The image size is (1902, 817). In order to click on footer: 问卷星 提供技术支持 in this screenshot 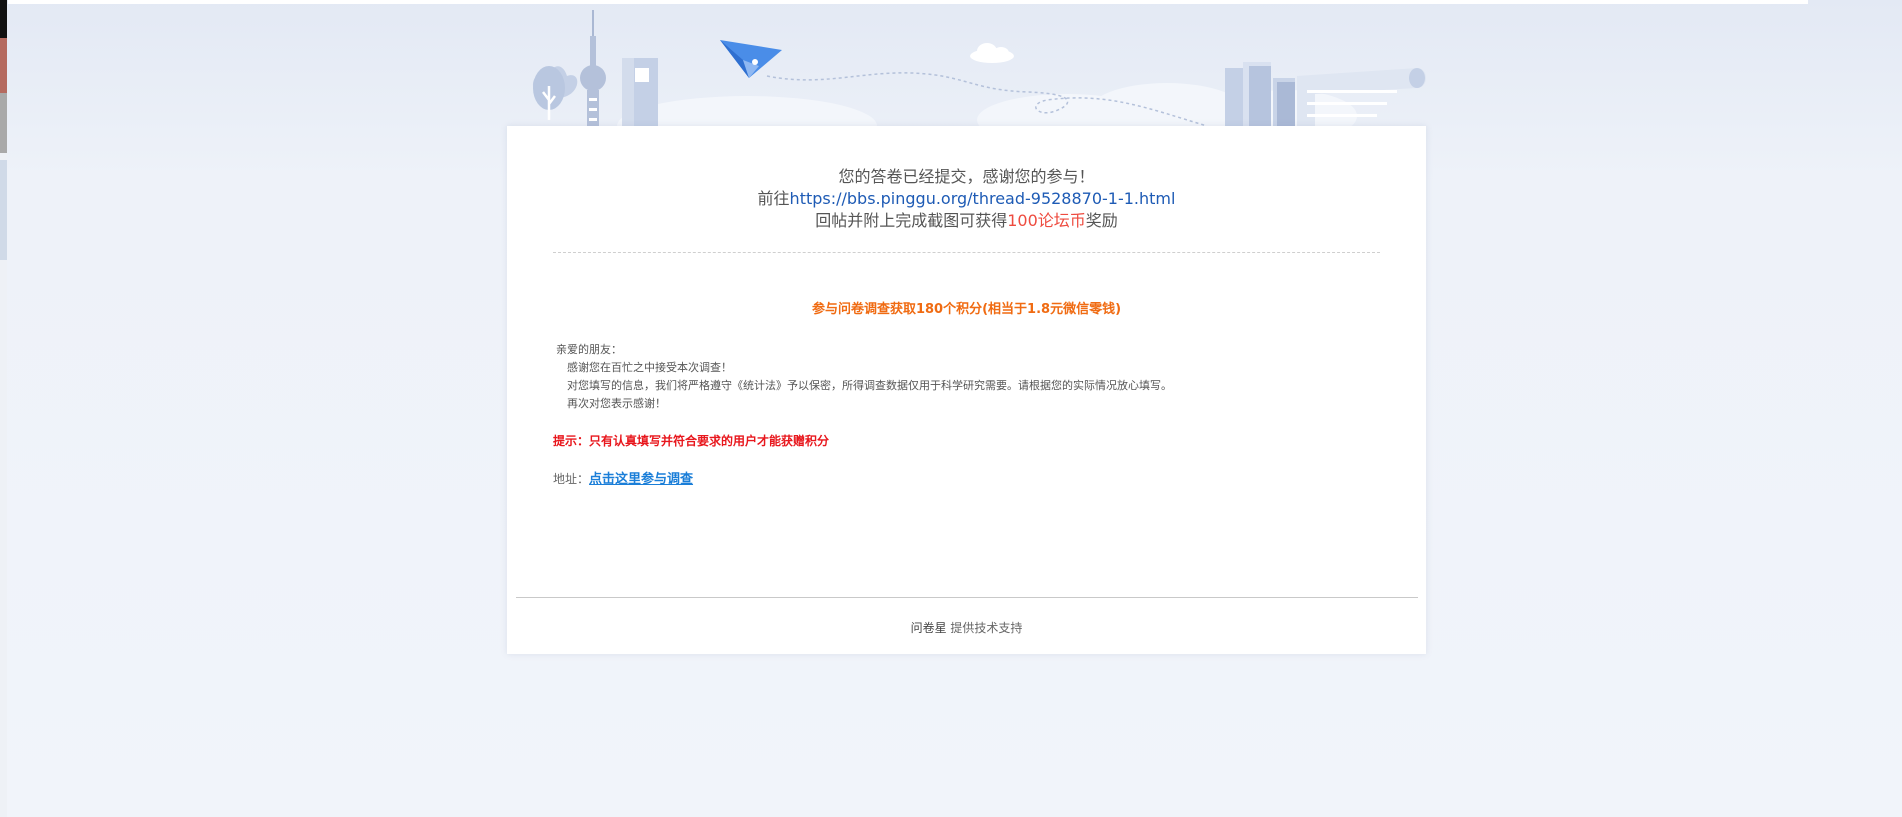, I will do `click(966, 627)`.